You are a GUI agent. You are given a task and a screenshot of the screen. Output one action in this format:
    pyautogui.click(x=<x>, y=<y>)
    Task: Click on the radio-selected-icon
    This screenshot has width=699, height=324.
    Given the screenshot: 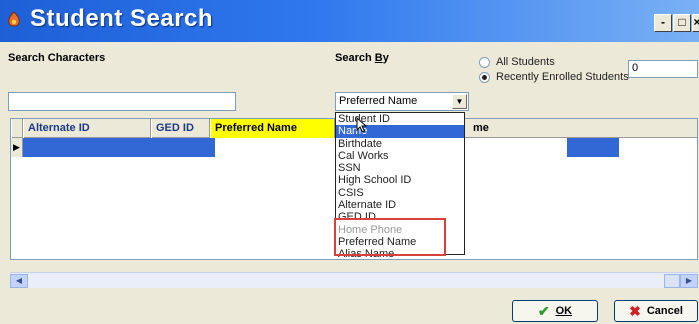 What is the action you would take?
    pyautogui.click(x=484, y=77)
    